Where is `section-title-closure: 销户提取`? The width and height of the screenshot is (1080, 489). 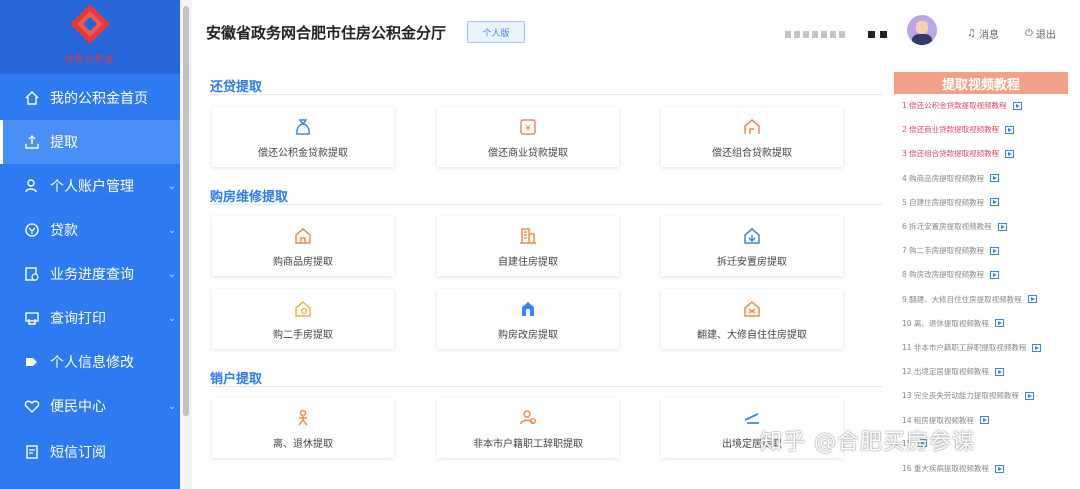 section-title-closure: 销户提取 is located at coordinates (236, 379).